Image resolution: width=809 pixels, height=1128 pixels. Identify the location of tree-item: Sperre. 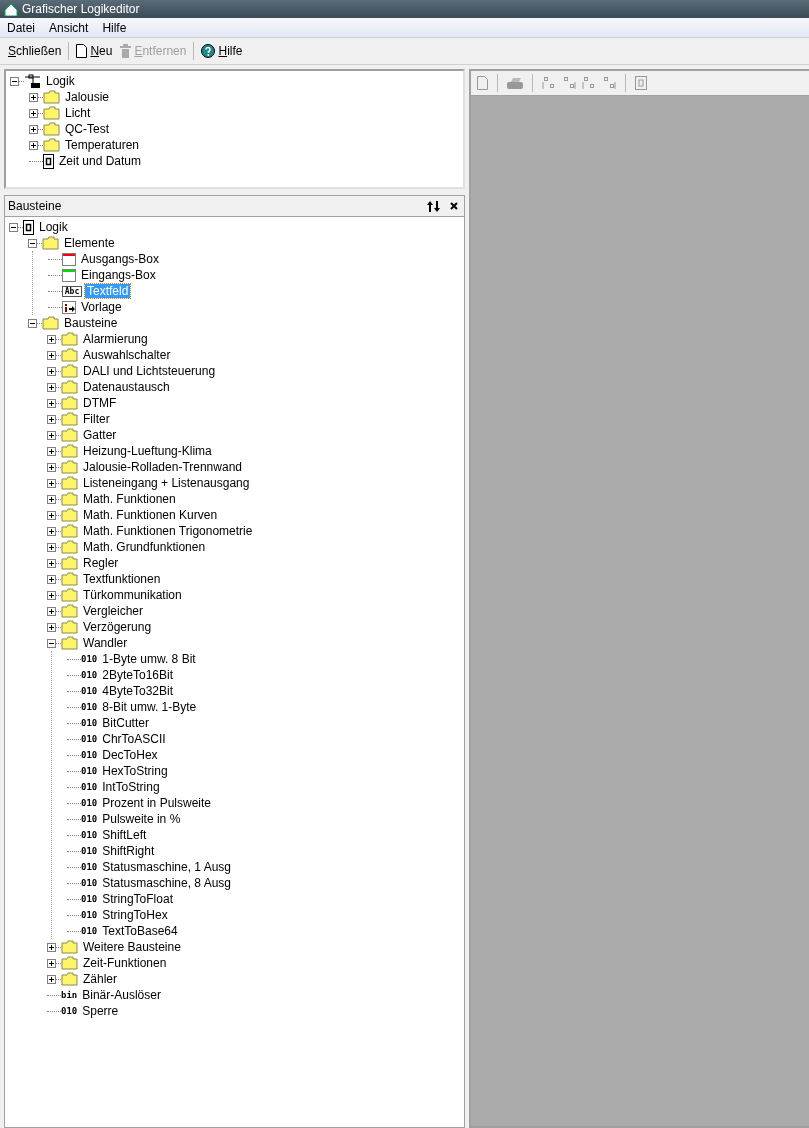
(100, 1011).